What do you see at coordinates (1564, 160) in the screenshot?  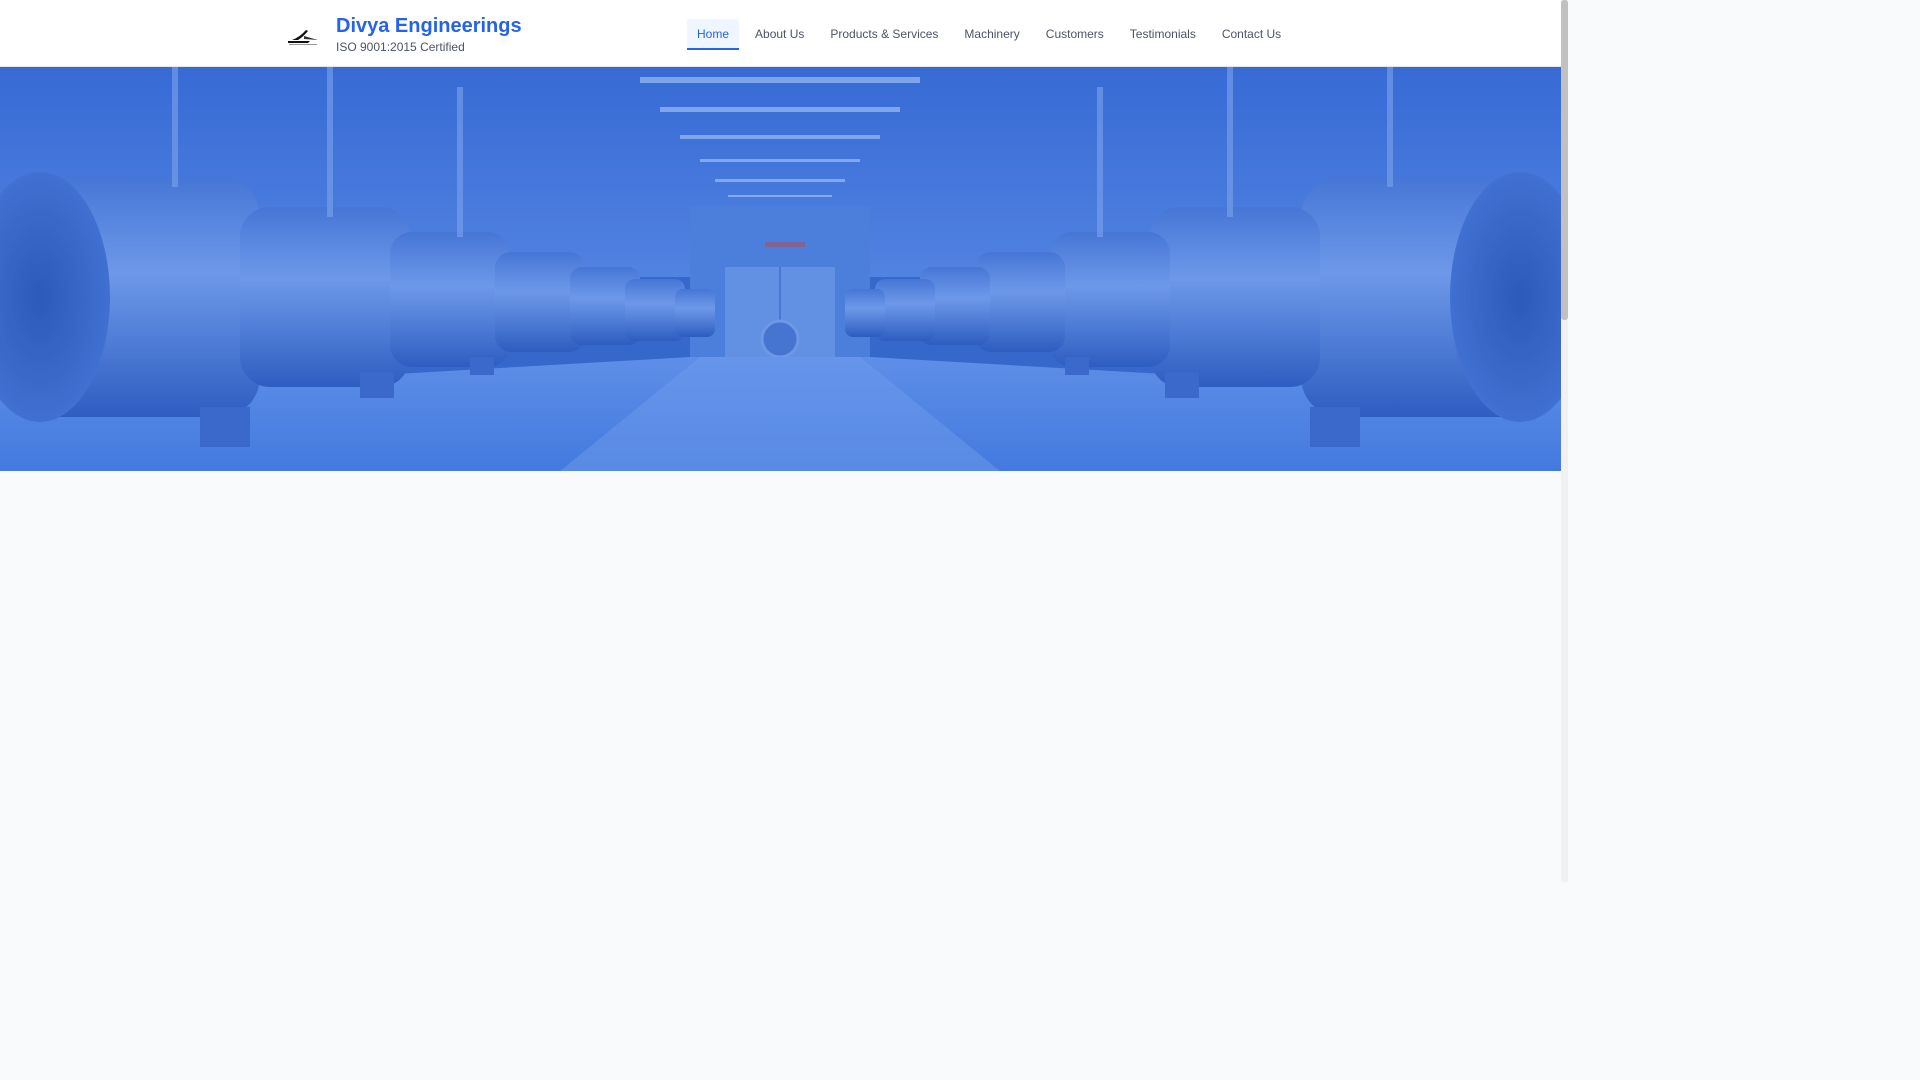 I see `scrollbar-thumb` at bounding box center [1564, 160].